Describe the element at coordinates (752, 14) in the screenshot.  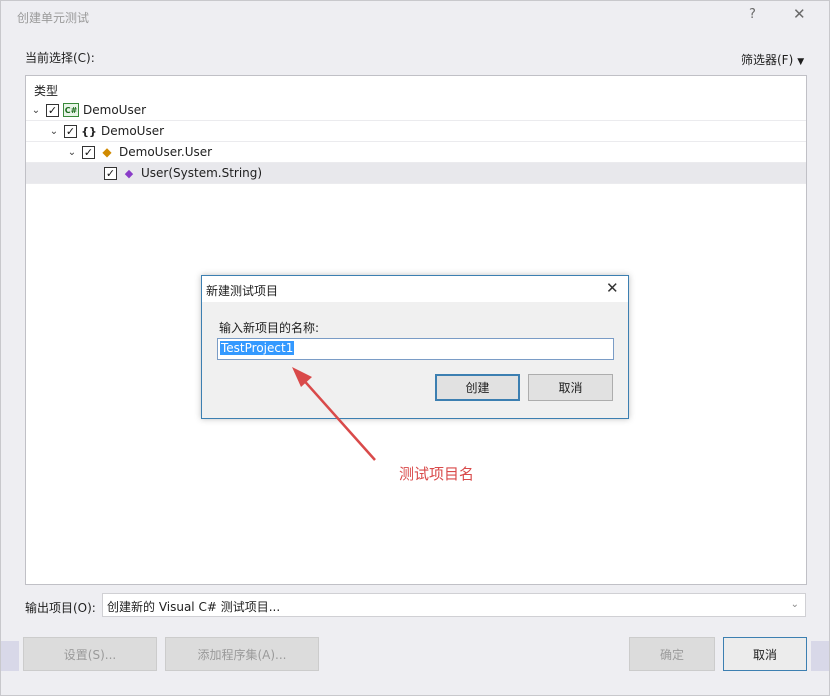
I see `help-icon: ?` at that location.